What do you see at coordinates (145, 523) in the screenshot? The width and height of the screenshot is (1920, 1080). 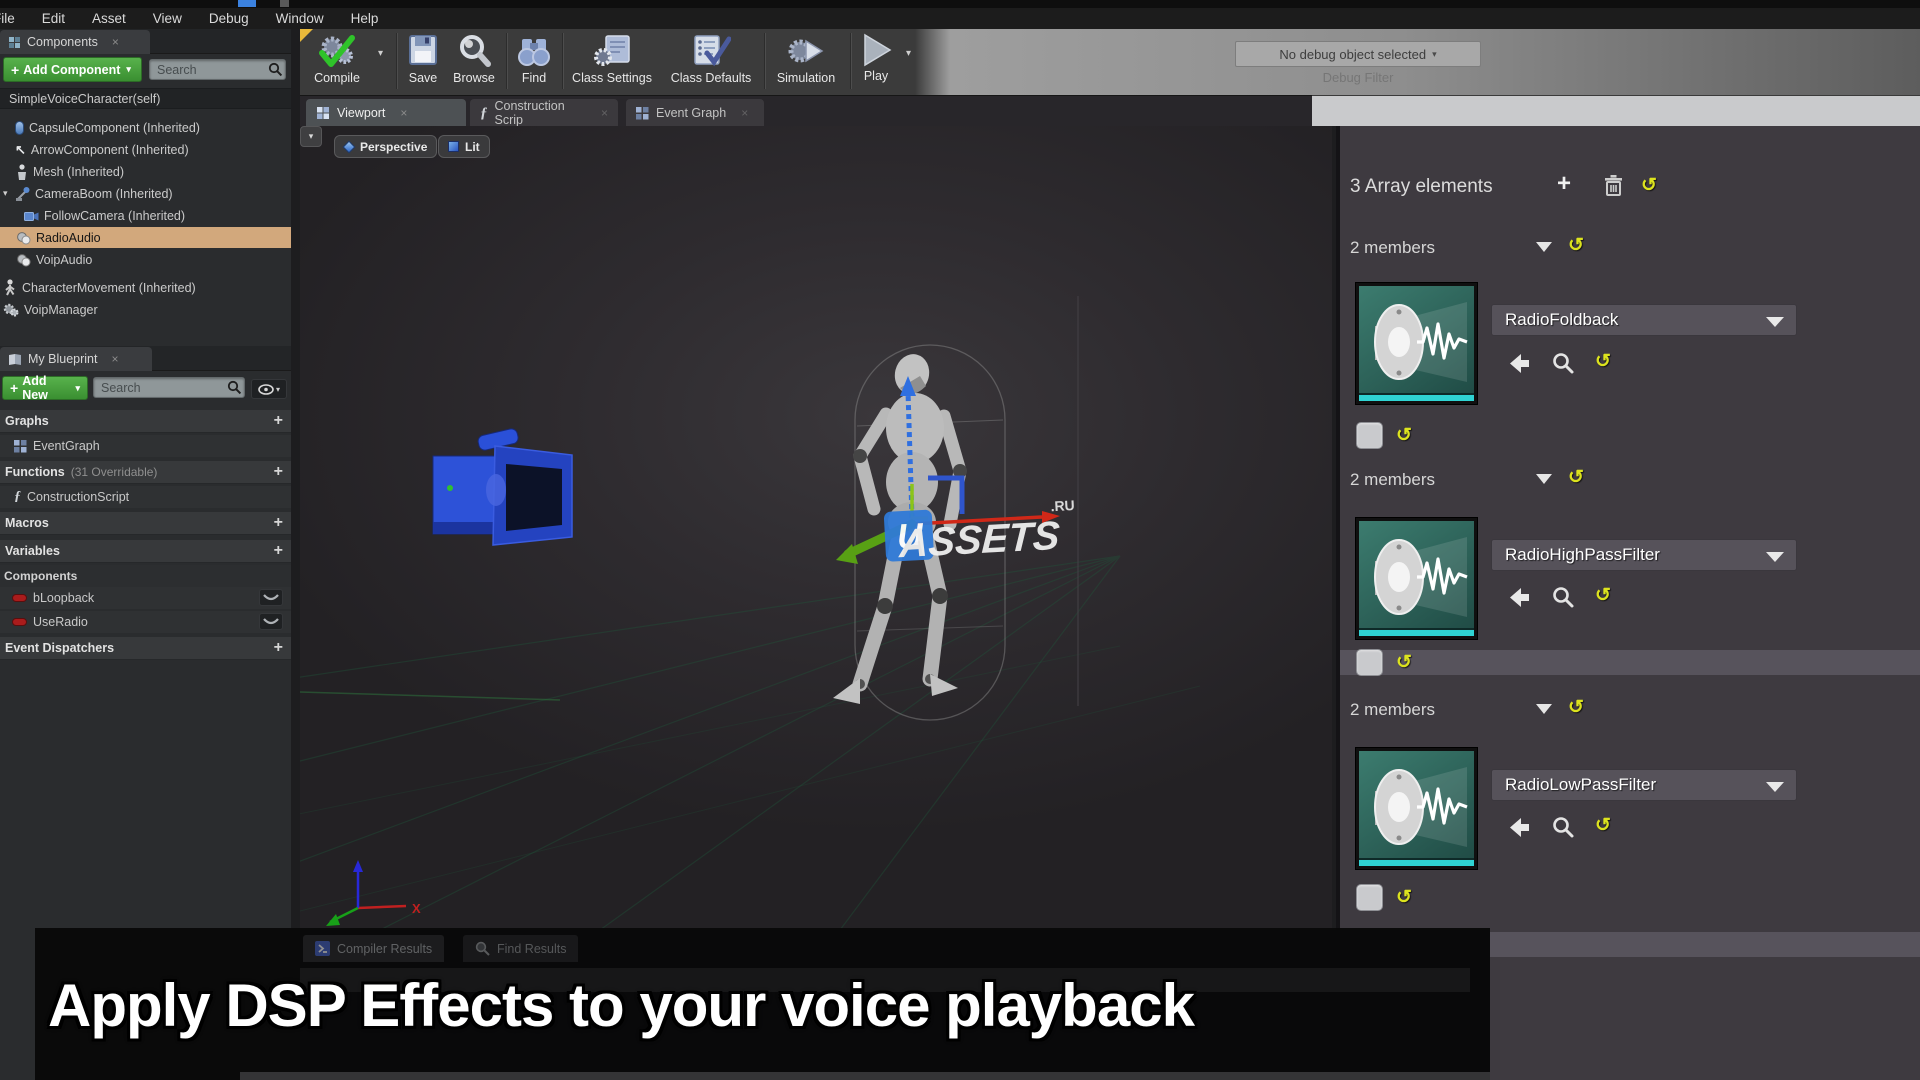 I see `macros-header: Macros +` at bounding box center [145, 523].